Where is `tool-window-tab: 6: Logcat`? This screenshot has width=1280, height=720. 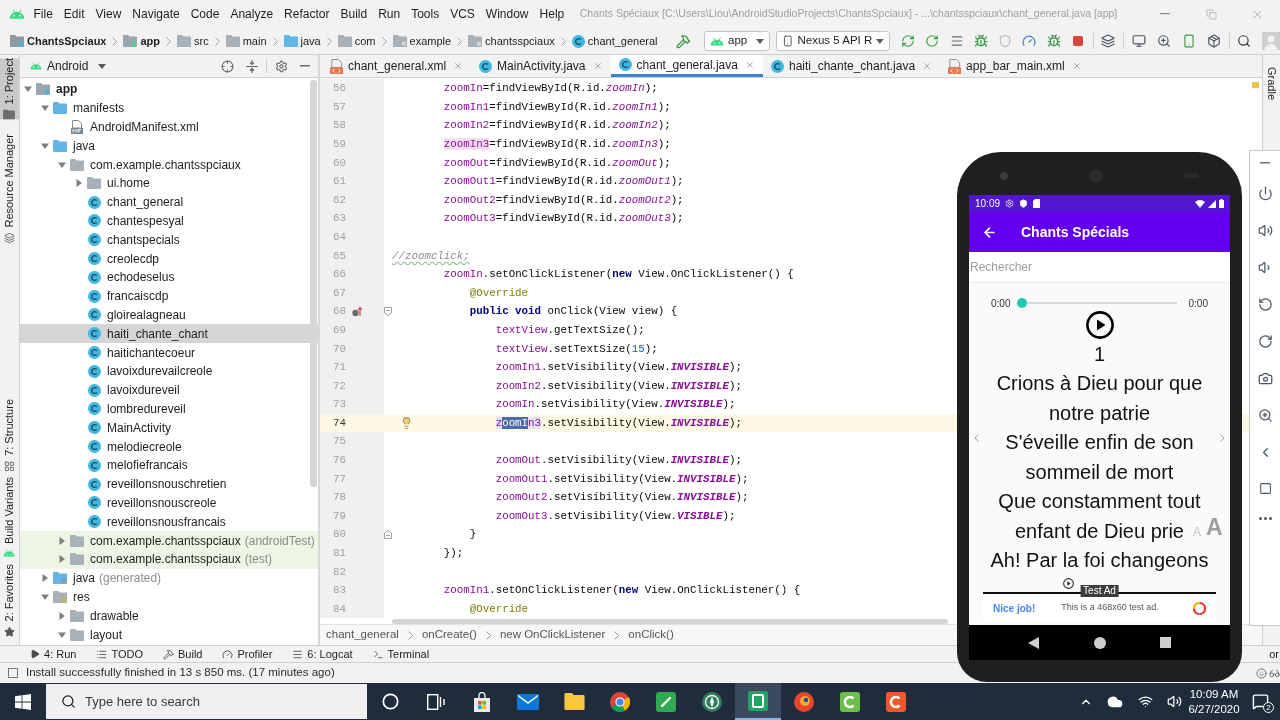 tool-window-tab: 6: Logcat is located at coordinates (322, 654).